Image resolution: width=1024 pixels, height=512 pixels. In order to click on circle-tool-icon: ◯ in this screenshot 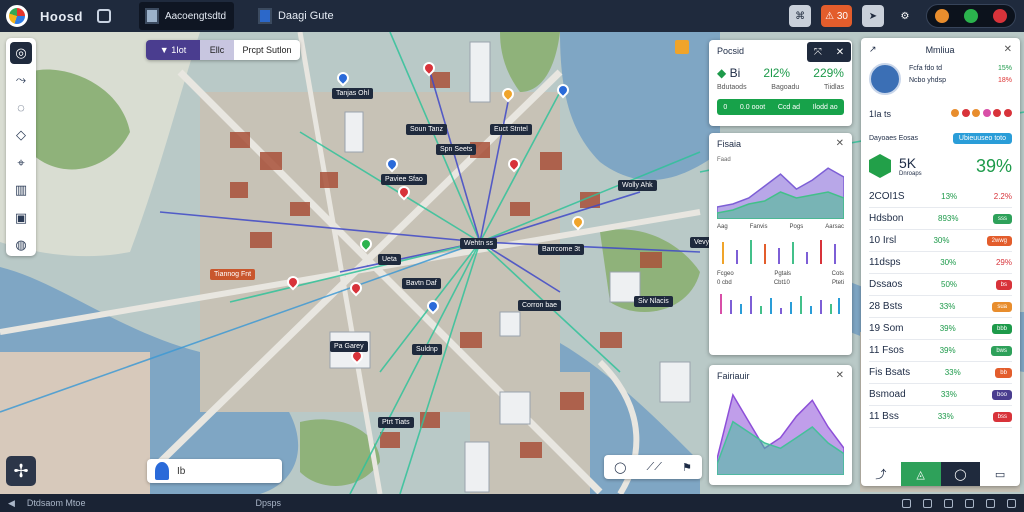, I will do `click(620, 467)`.